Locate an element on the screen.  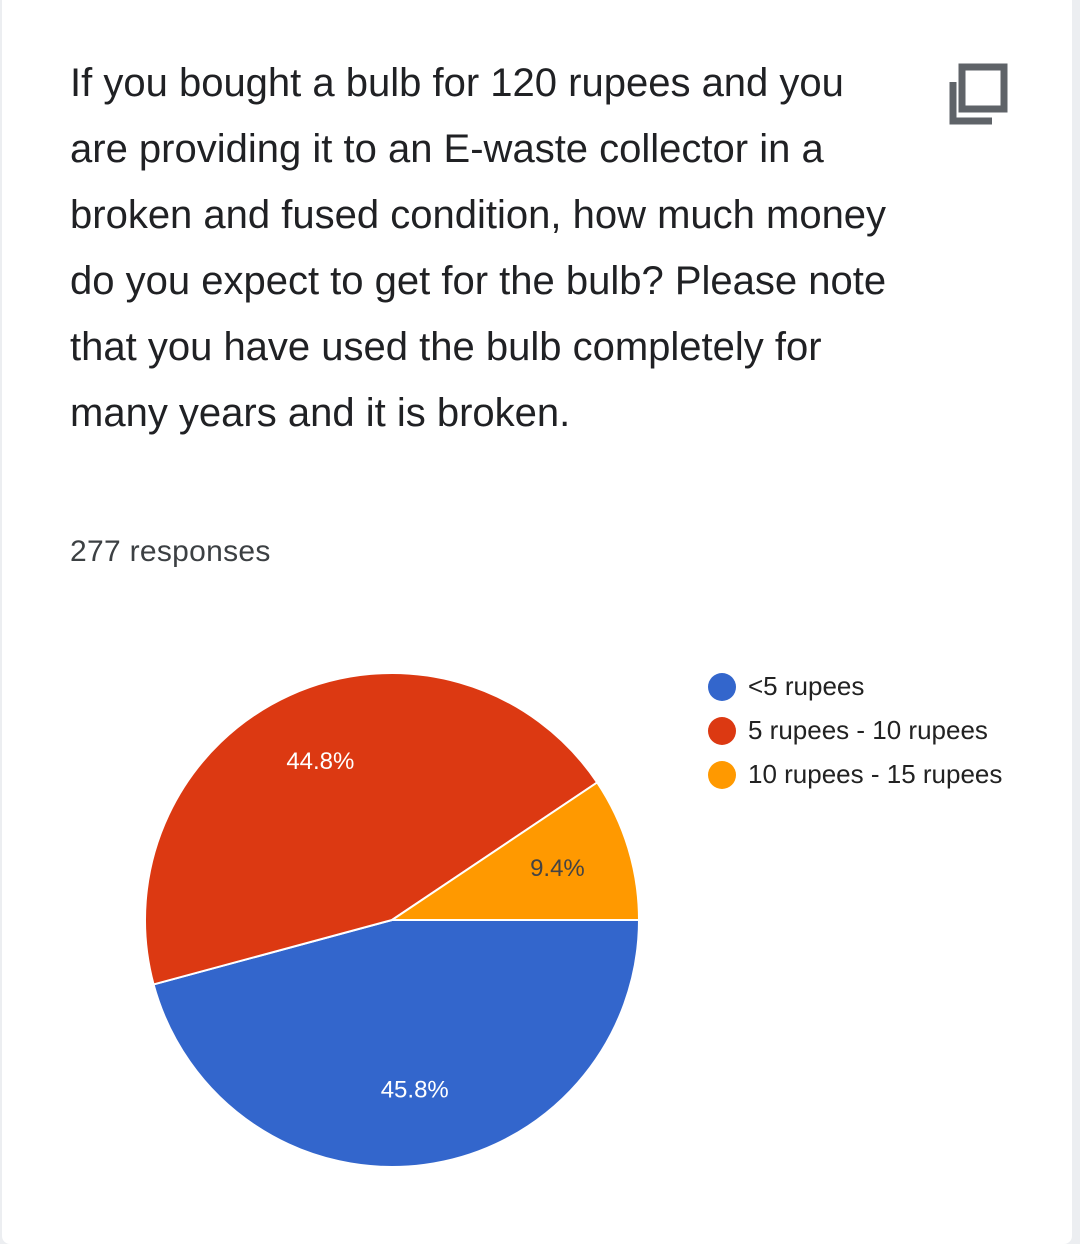
copy-chart-icon is located at coordinates (978, 94).